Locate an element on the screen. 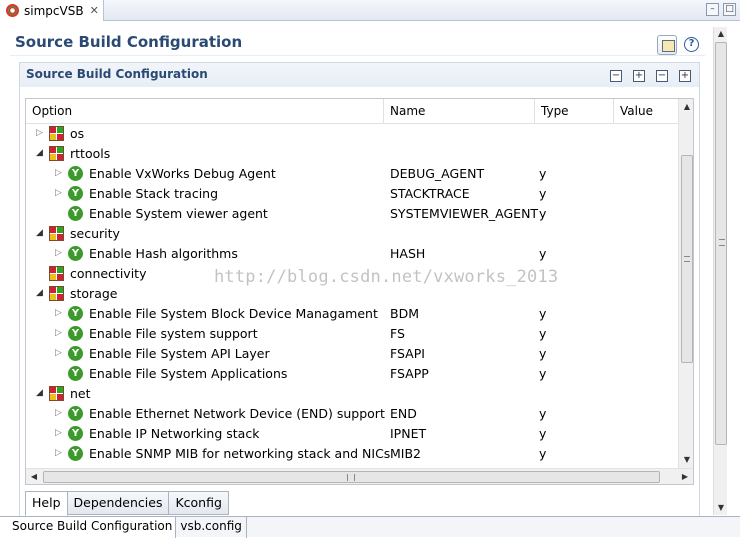 Image resolution: width=740 pixels, height=538 pixels. table-row: ◢ rttools is located at coordinates (352, 154).